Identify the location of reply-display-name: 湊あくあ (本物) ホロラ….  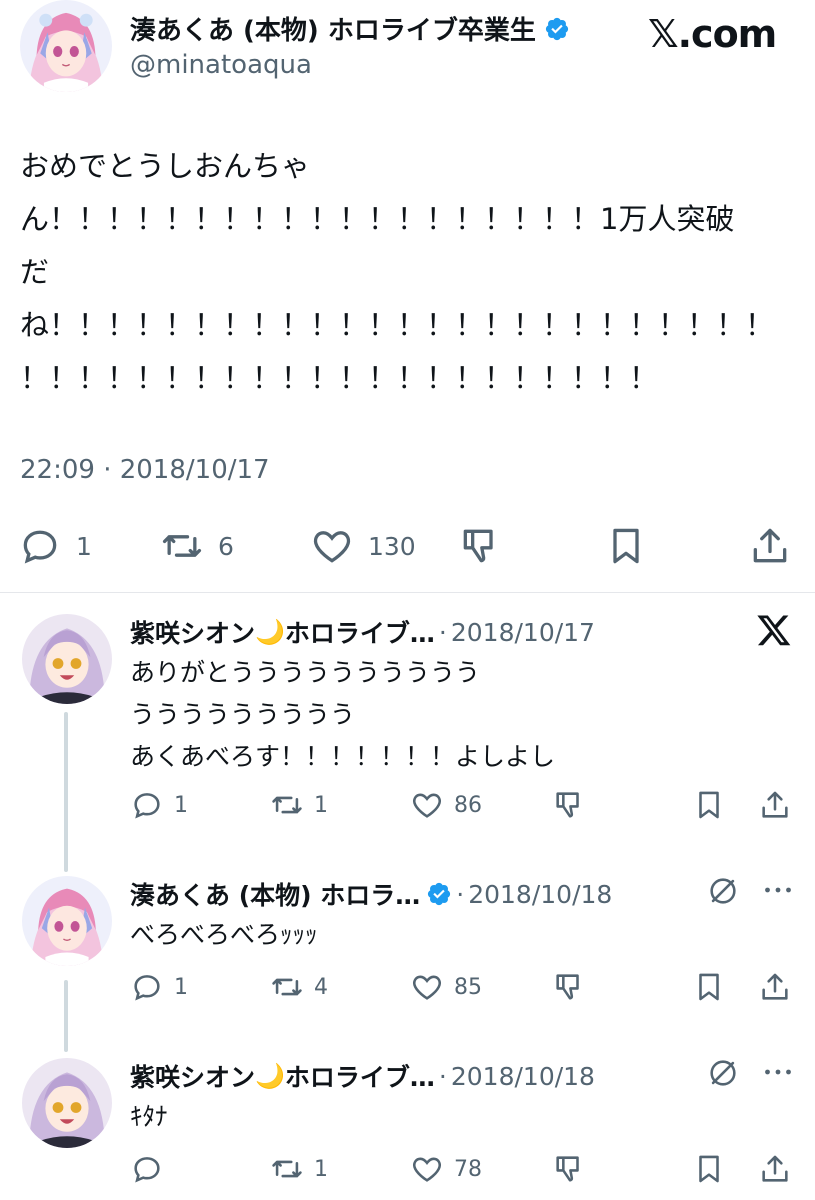
(275, 894).